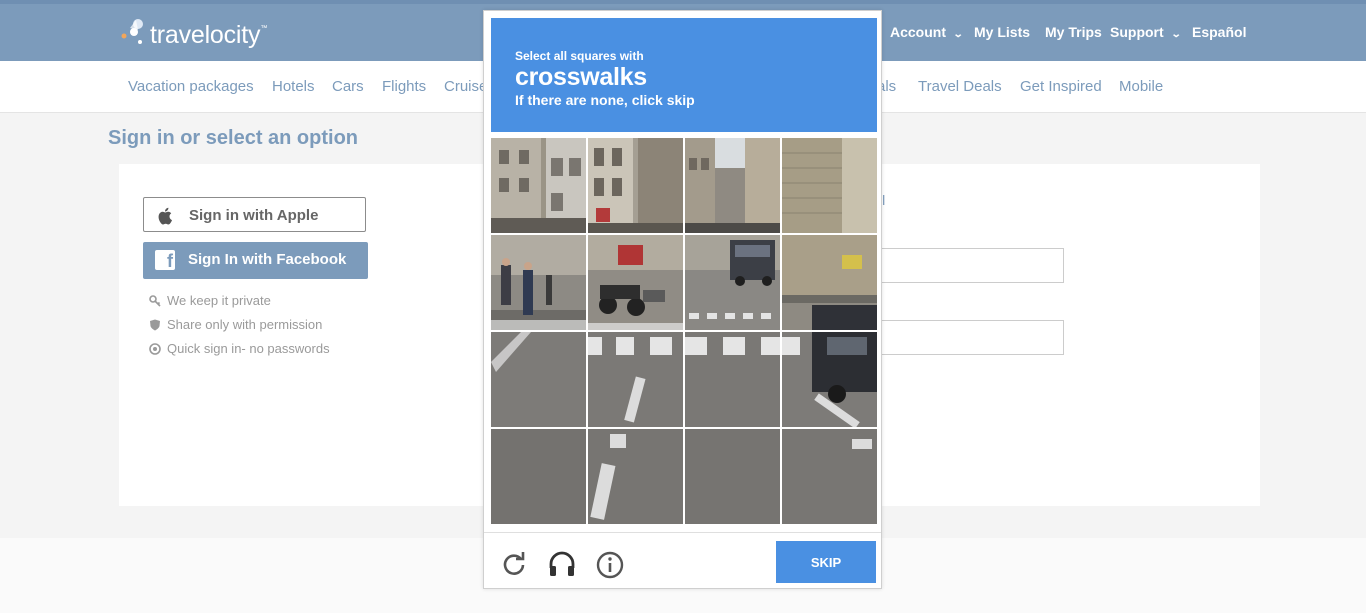 The image size is (1366, 613). What do you see at coordinates (245, 324) in the screenshot?
I see `perk-text: Share only with permission` at bounding box center [245, 324].